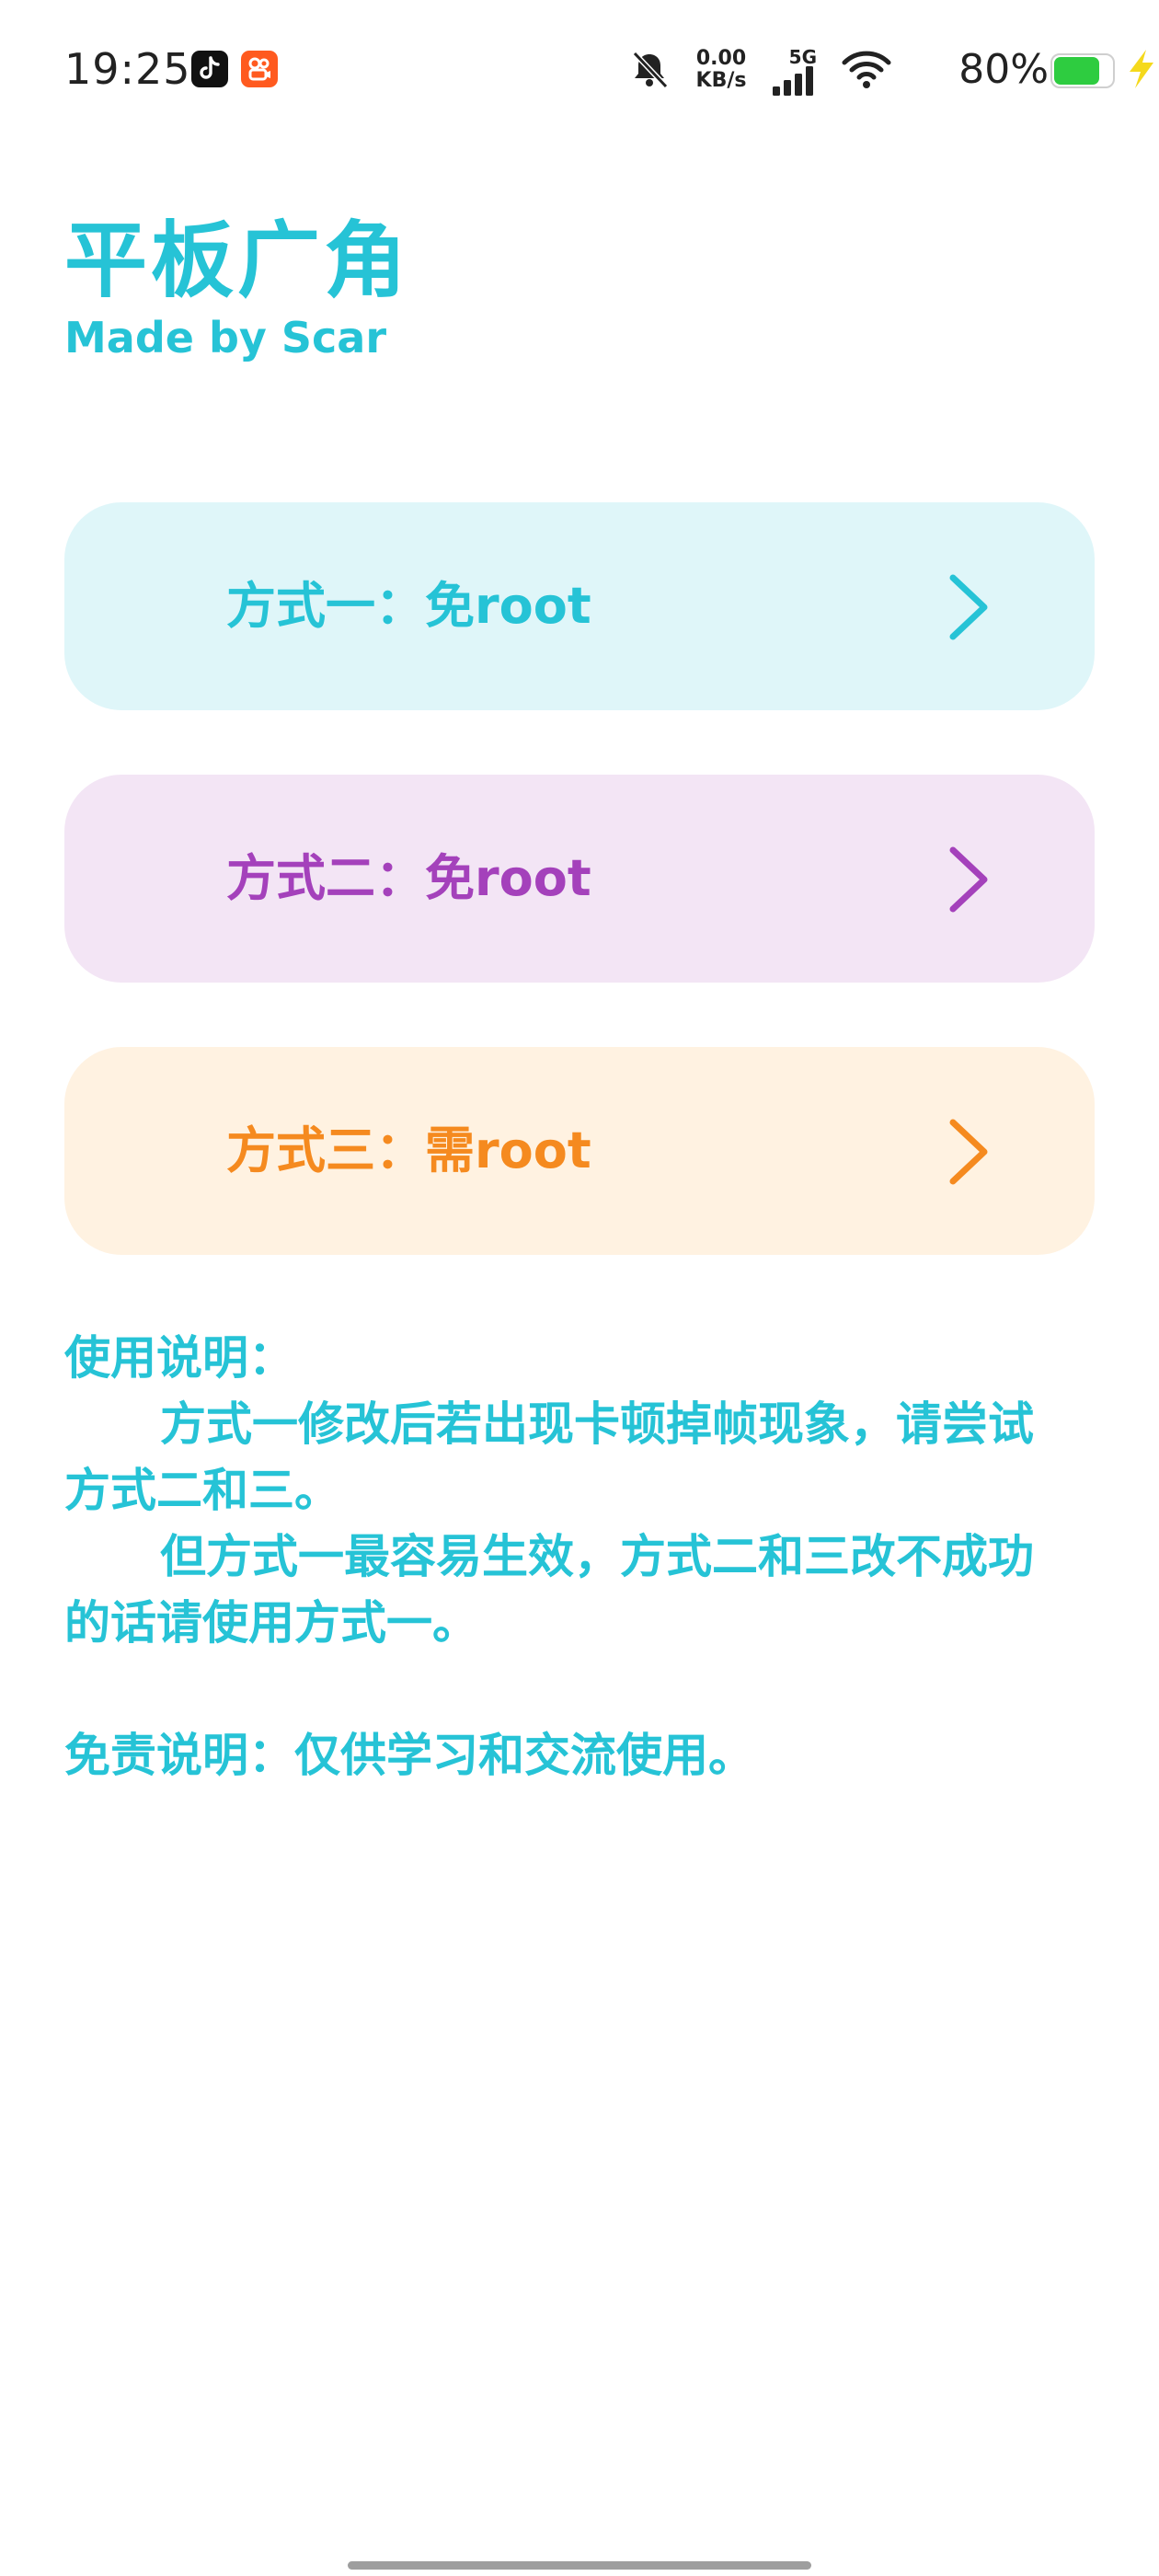 This screenshot has width=1159, height=2576. What do you see at coordinates (793, 81) in the screenshot?
I see `signal-icon` at bounding box center [793, 81].